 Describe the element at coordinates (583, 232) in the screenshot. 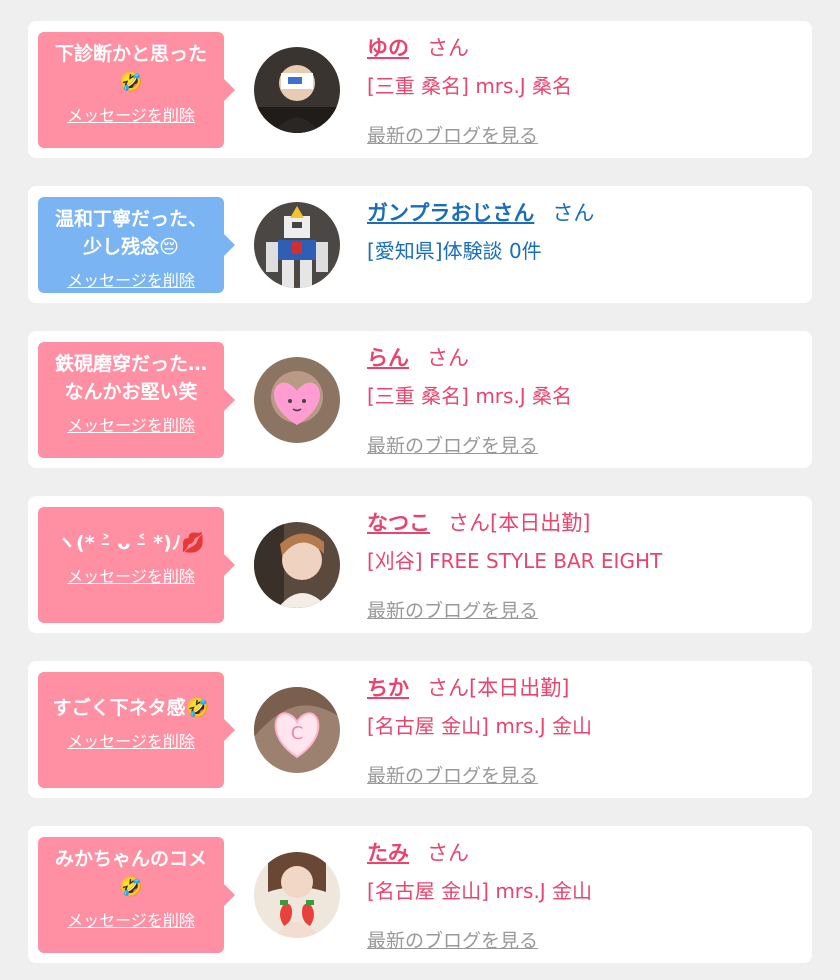

I see `entry-info: ガンプラおじさん さん [愛知県]体験談 0件` at that location.